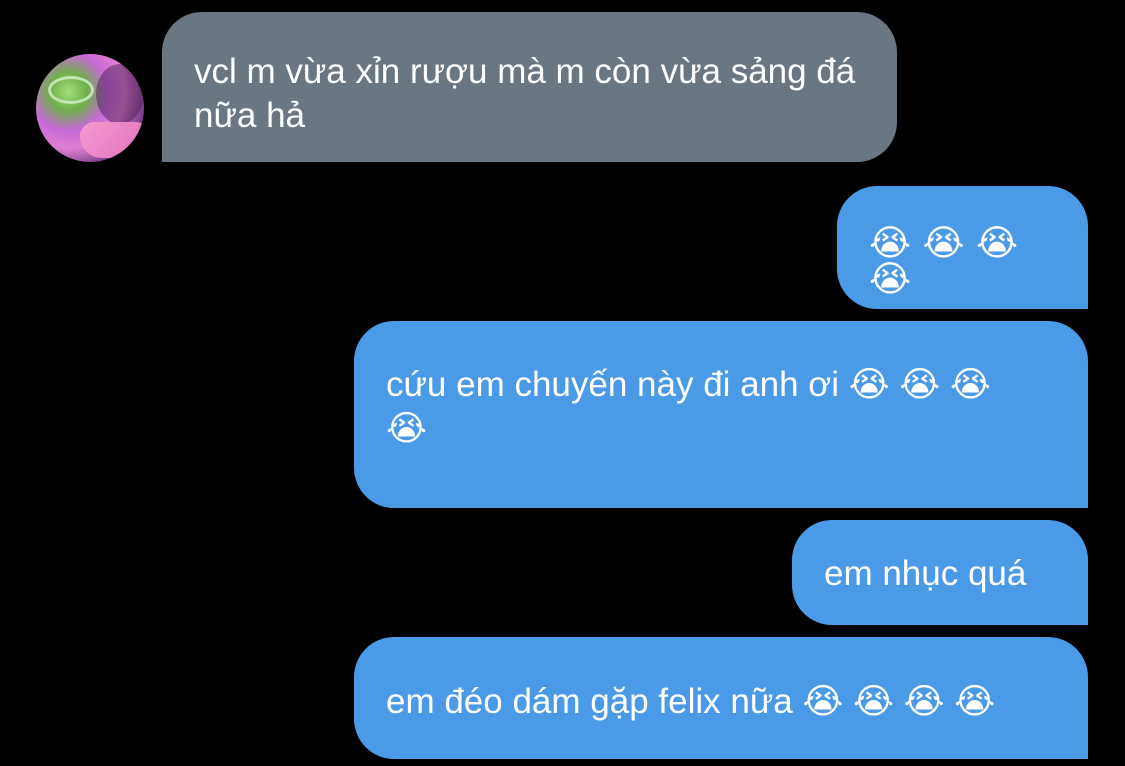 Image resolution: width=1125 pixels, height=766 pixels. What do you see at coordinates (71, 90) in the screenshot?
I see `avatar-glasses` at bounding box center [71, 90].